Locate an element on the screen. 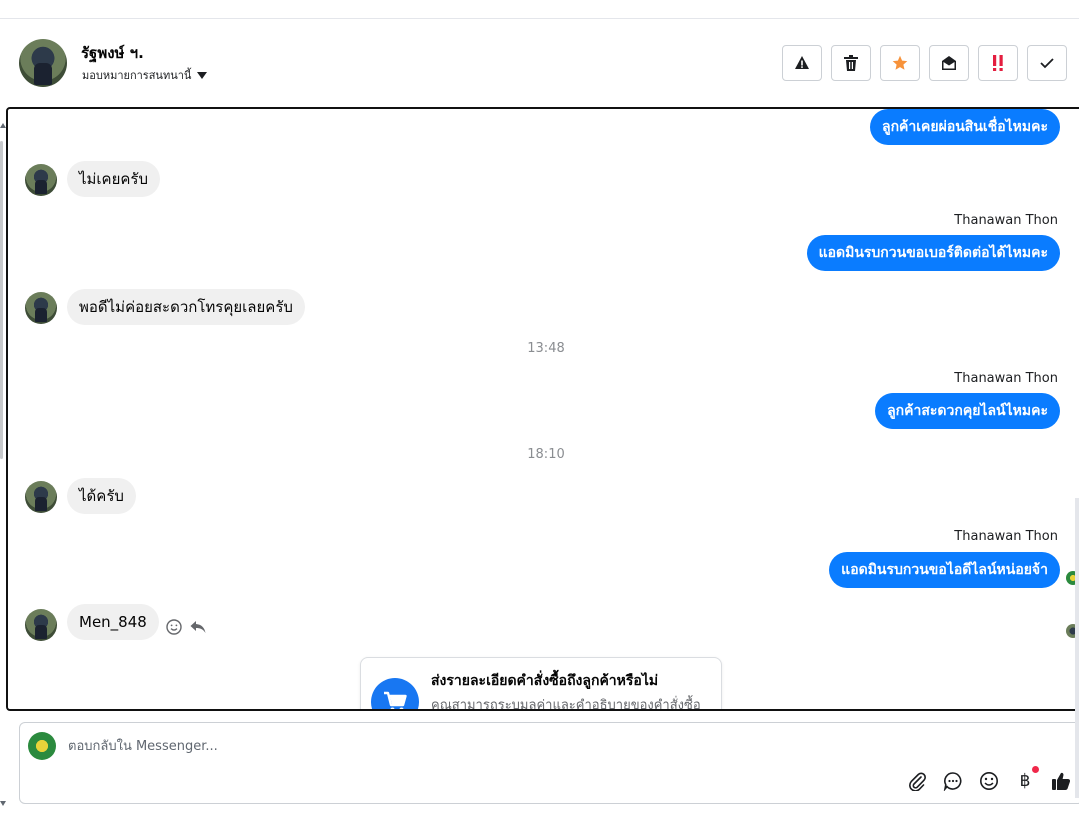 The height and width of the screenshot is (814, 1079). reply-input is located at coordinates (518, 746).